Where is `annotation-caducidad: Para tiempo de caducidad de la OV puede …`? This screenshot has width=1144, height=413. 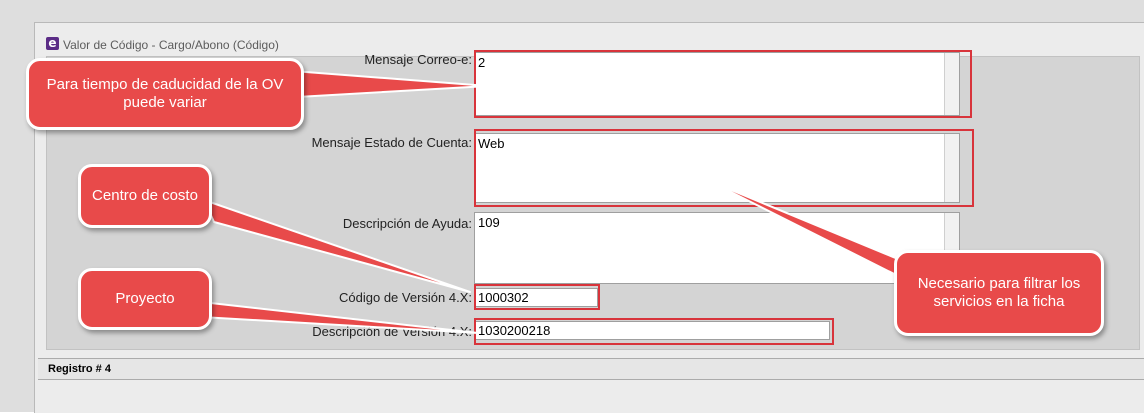
annotation-caducidad: Para tiempo de caducidad de la OV puede … is located at coordinates (165, 94).